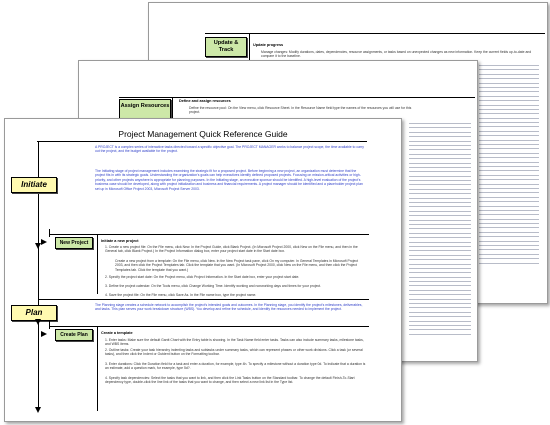 The image size is (550, 425). Describe the element at coordinates (205, 101) in the screenshot. I see `define-resources-heading: Define and assign resources` at that location.